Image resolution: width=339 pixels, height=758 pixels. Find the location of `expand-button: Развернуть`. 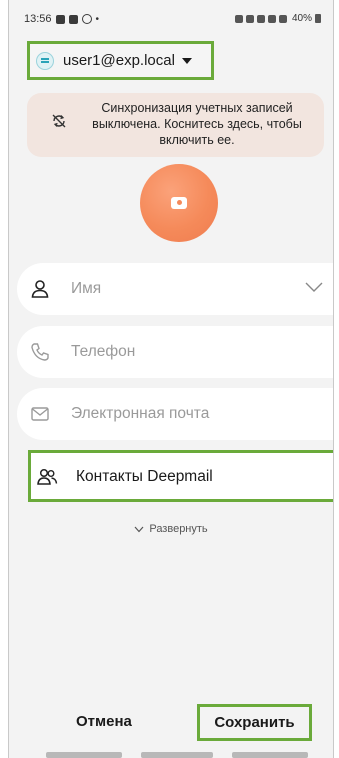

expand-button: Развернуть is located at coordinates (171, 529).